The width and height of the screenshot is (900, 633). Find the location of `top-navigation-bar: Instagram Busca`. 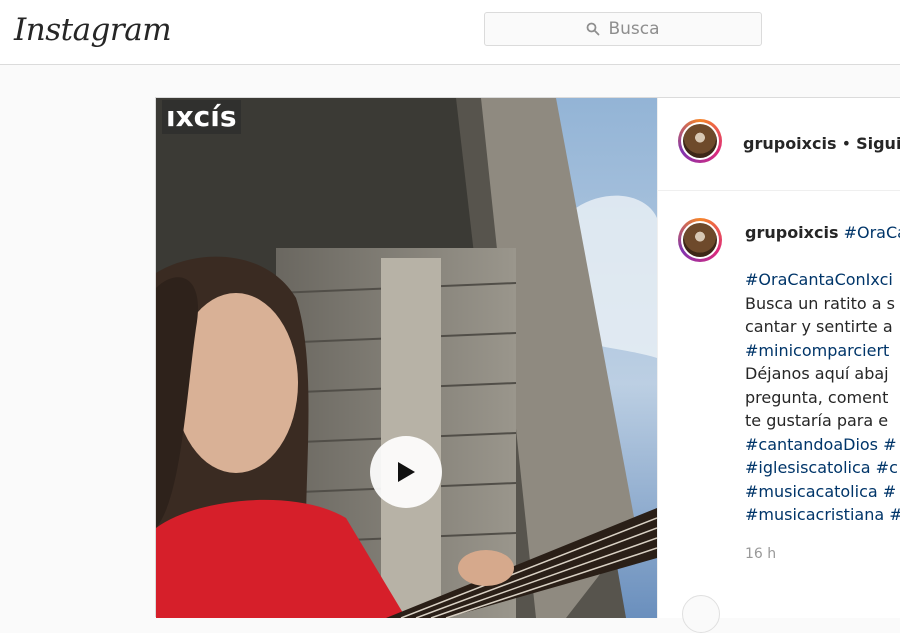

top-navigation-bar: Instagram Busca is located at coordinates (450, 32).